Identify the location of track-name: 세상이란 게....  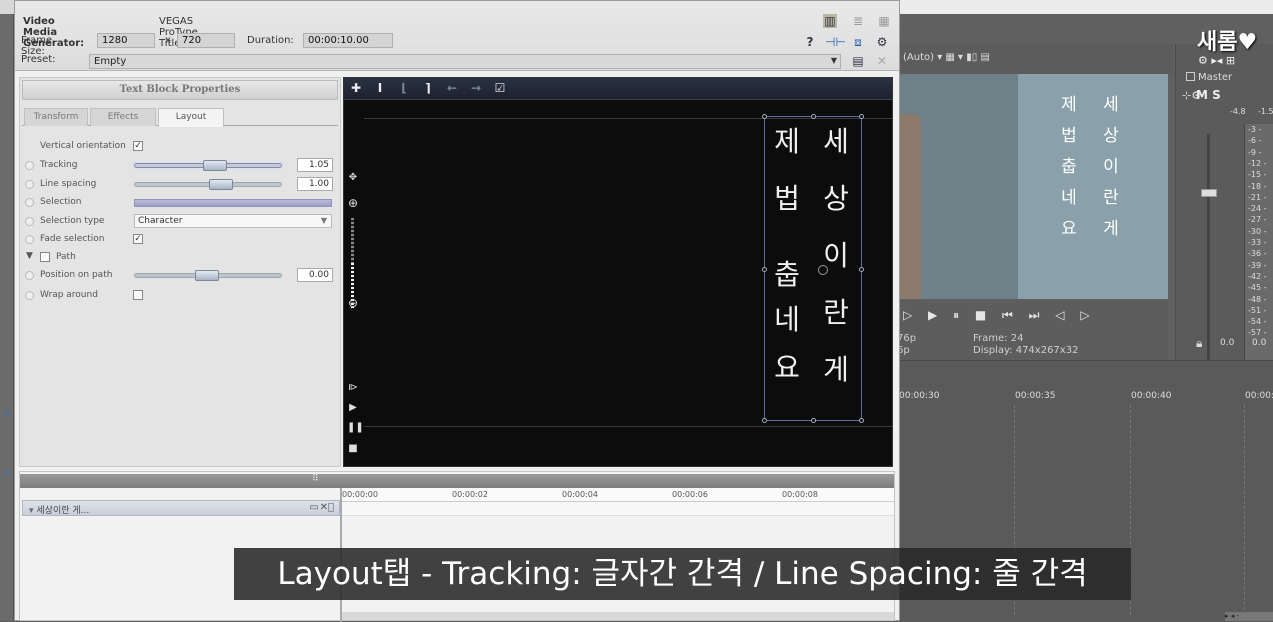
(63, 511).